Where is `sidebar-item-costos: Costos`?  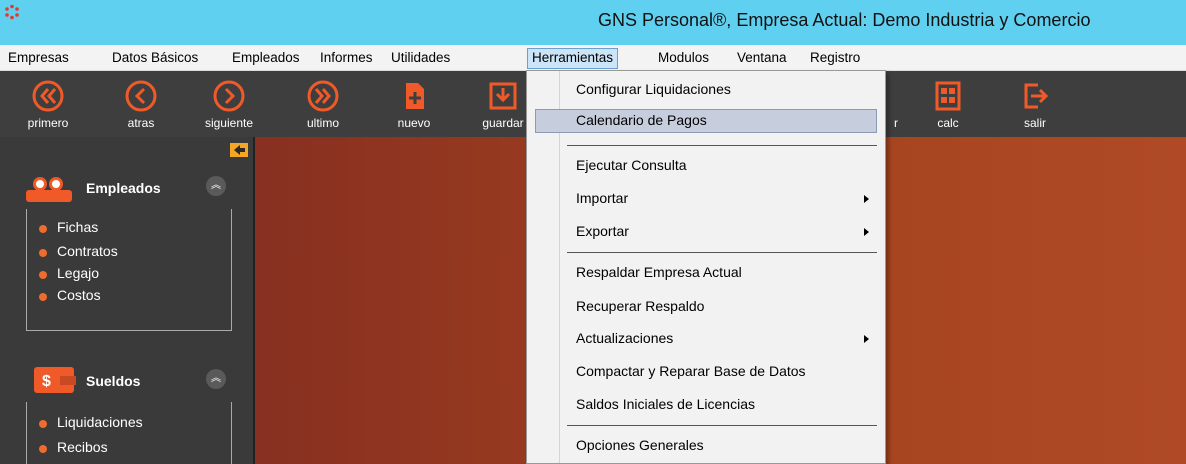
sidebar-item-costos: Costos is located at coordinates (70, 295).